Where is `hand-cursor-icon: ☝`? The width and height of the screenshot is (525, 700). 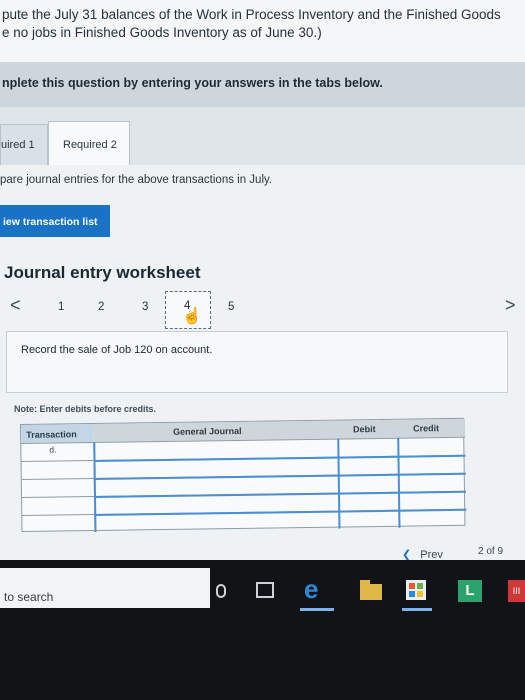
hand-cursor-icon: ☝ is located at coordinates (192, 316).